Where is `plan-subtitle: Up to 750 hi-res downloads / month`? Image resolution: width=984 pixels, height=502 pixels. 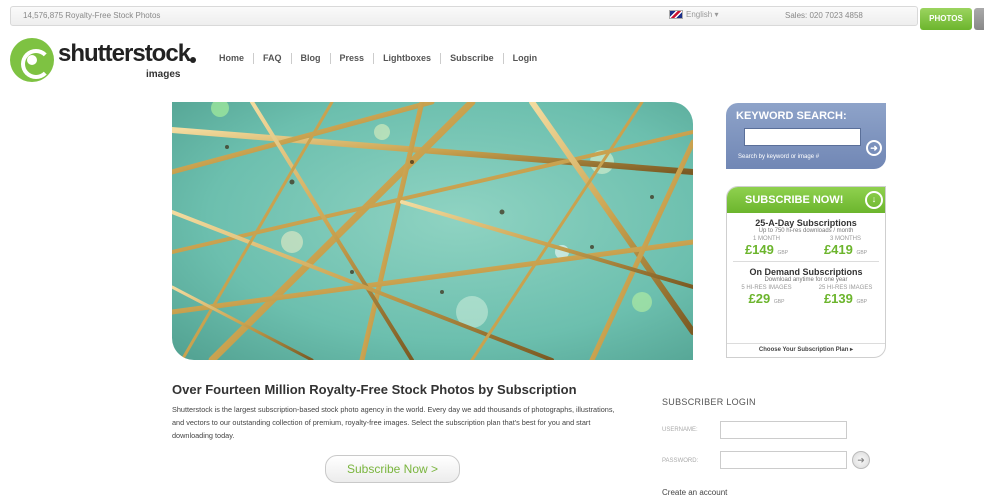 plan-subtitle: Up to 750 hi-res downloads / month is located at coordinates (806, 231).